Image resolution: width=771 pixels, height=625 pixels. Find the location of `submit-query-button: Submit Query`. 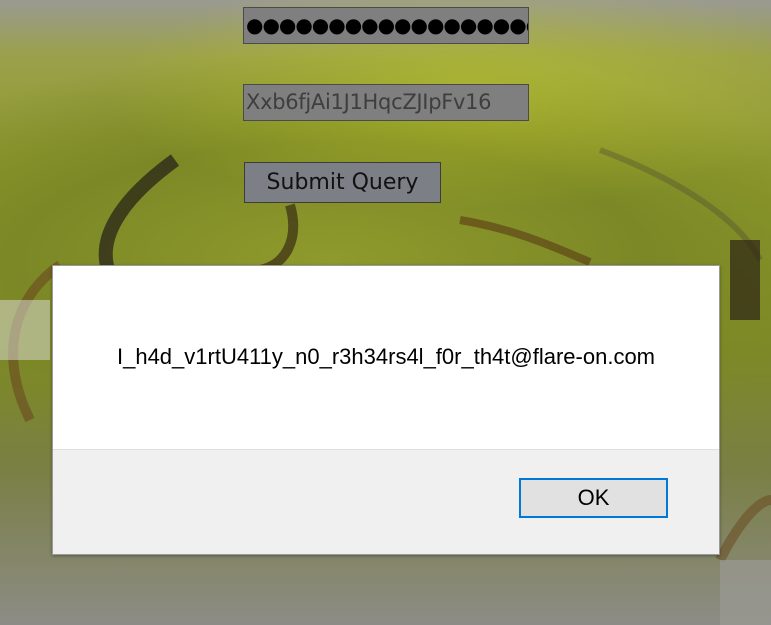

submit-query-button: Submit Query is located at coordinates (342, 182).